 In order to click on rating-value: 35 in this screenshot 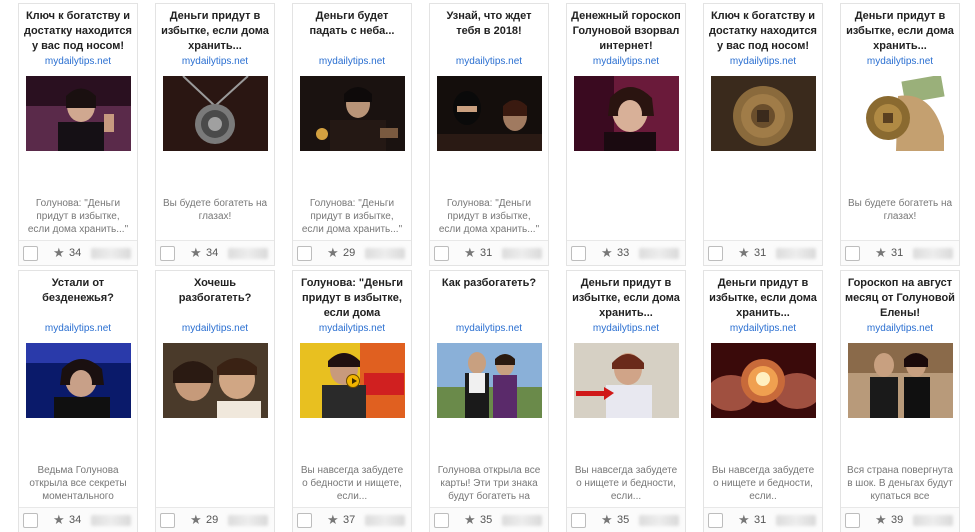, I will do `click(486, 520)`.